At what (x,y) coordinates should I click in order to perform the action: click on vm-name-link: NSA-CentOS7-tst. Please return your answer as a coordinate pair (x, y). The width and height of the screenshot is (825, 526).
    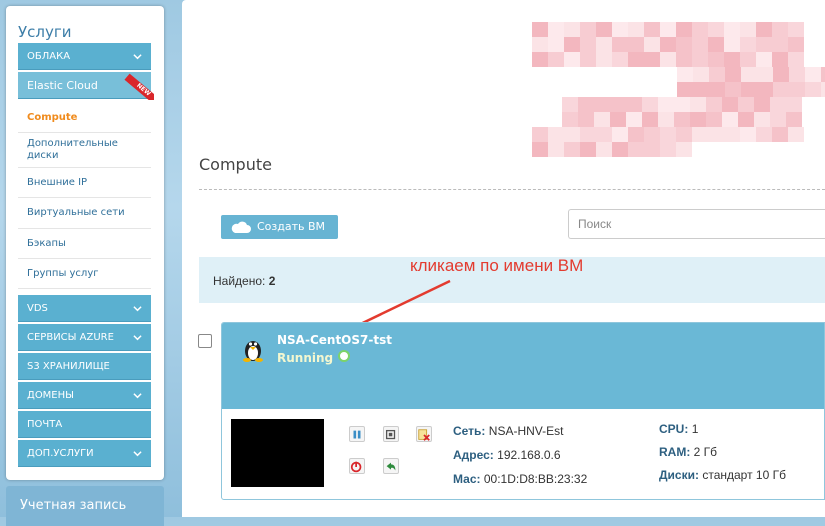
    Looking at the image, I should click on (334, 340).